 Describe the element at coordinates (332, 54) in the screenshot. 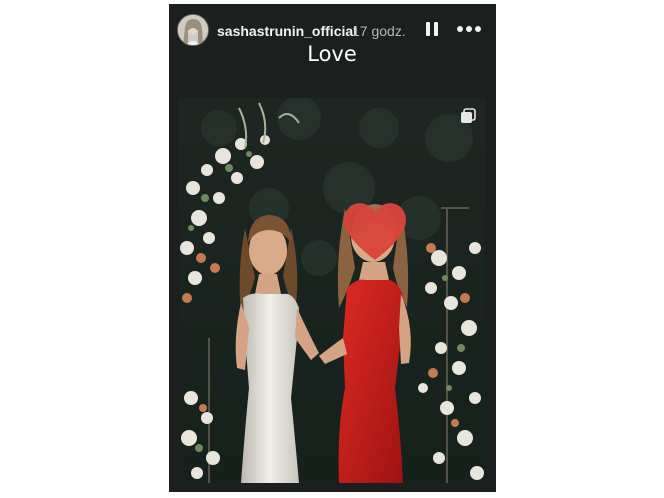

I see `story-caption: Love` at that location.